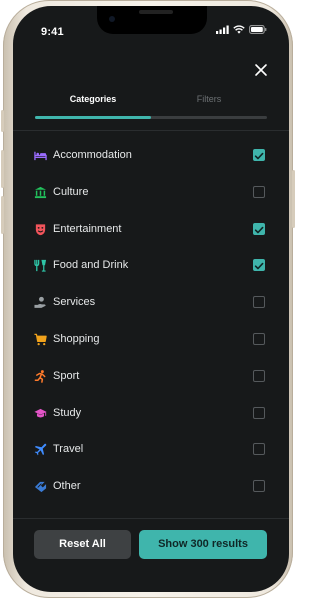 This screenshot has height=600, width=320. Describe the element at coordinates (76, 339) in the screenshot. I see `category-label: Shopping` at that location.